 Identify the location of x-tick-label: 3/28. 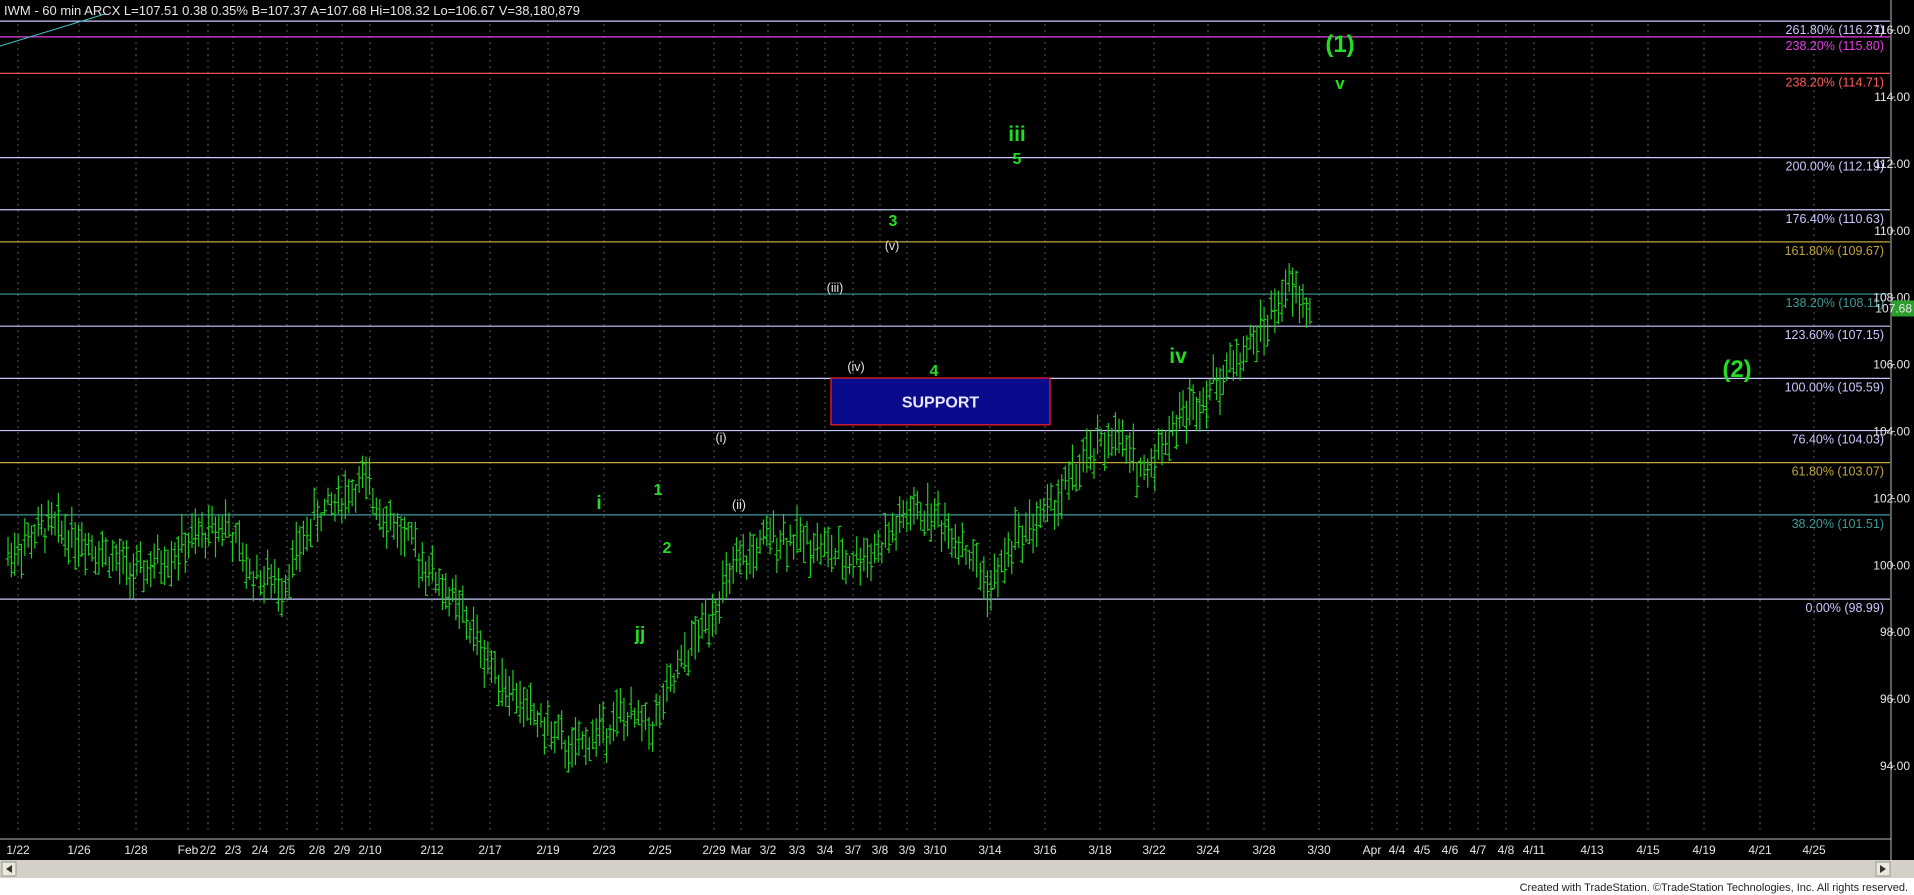
(1264, 850).